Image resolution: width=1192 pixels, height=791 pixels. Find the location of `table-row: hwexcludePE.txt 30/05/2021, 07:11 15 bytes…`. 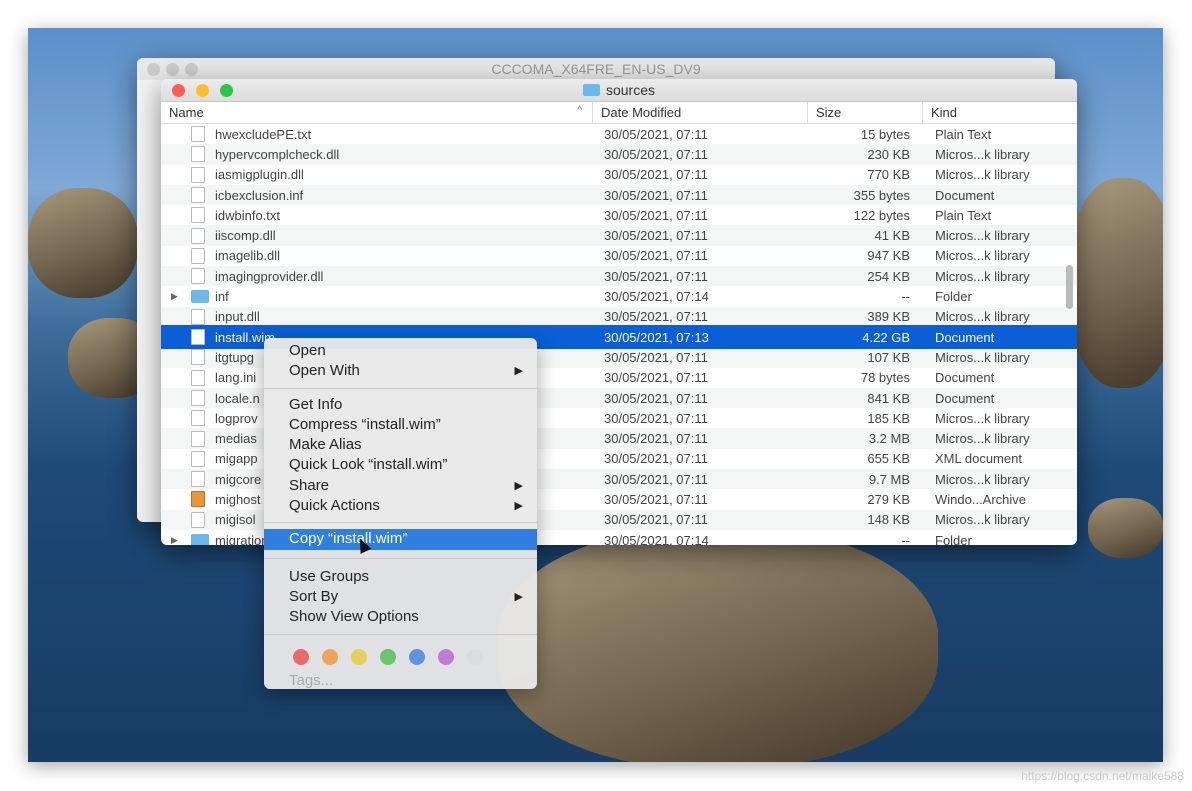

table-row: hwexcludePE.txt 30/05/2021, 07:11 15 bytes… is located at coordinates (619, 134).